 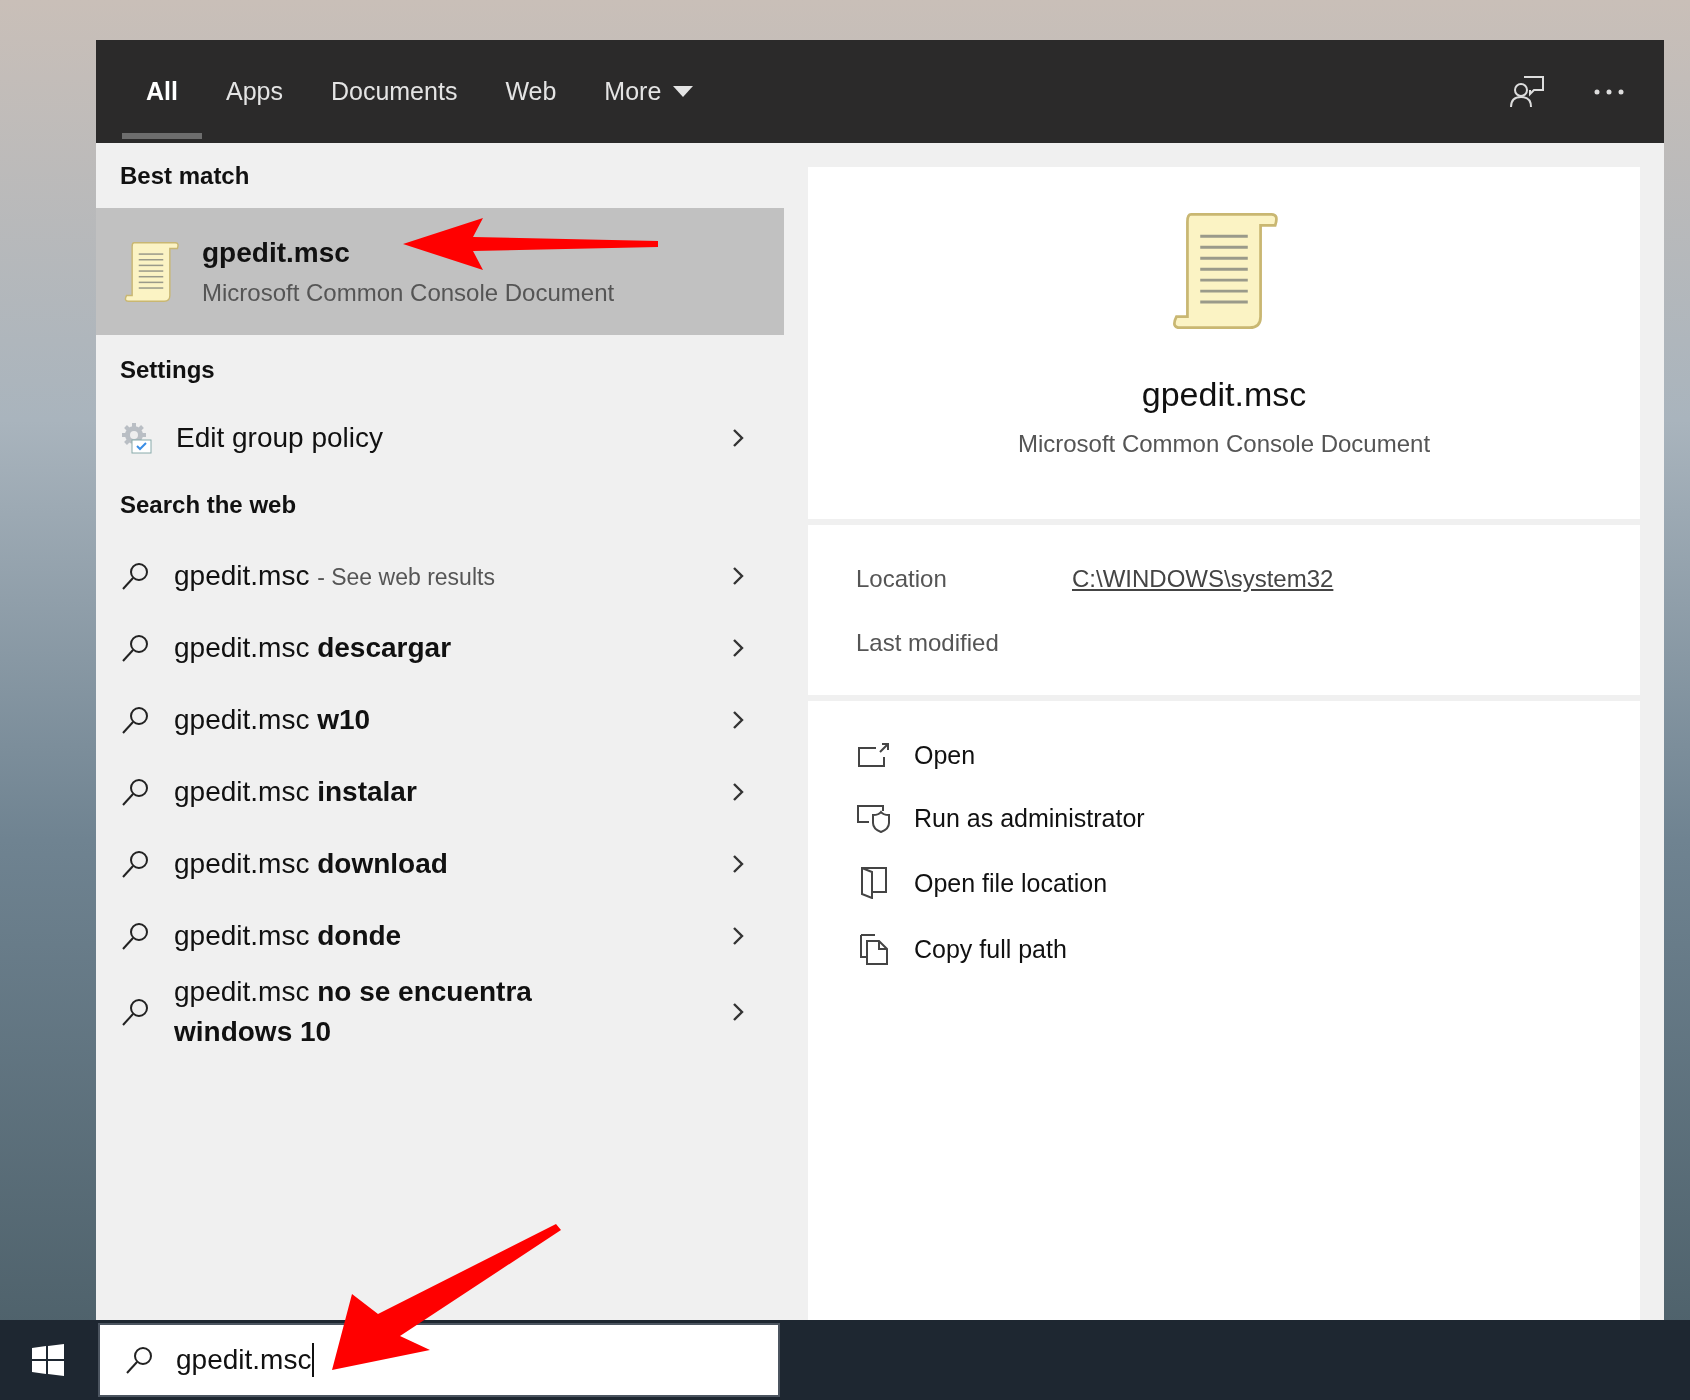 I want to click on web-search-suggestion: gpedit.msc instalar, so click(x=384, y=792).